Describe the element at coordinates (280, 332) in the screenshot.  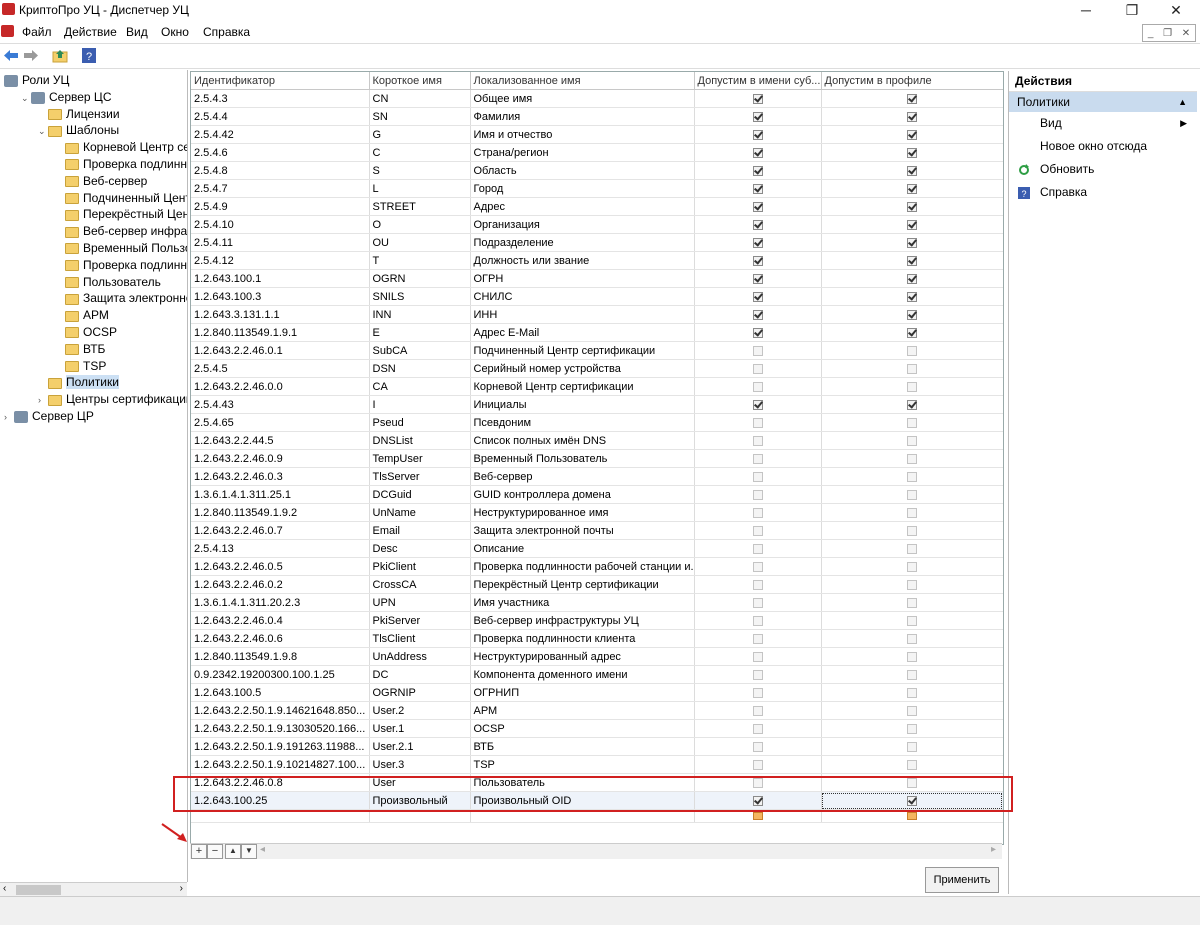
I see `cell-oid: 1.2.840.113549.1.9.1` at that location.